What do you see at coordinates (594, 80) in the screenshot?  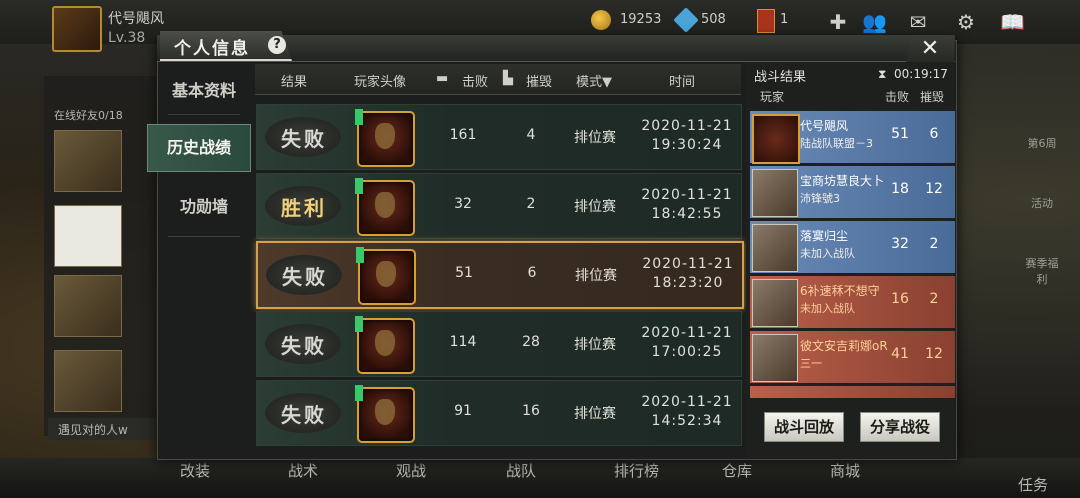 I see `mode-filter-dropdown: 模式▼` at bounding box center [594, 80].